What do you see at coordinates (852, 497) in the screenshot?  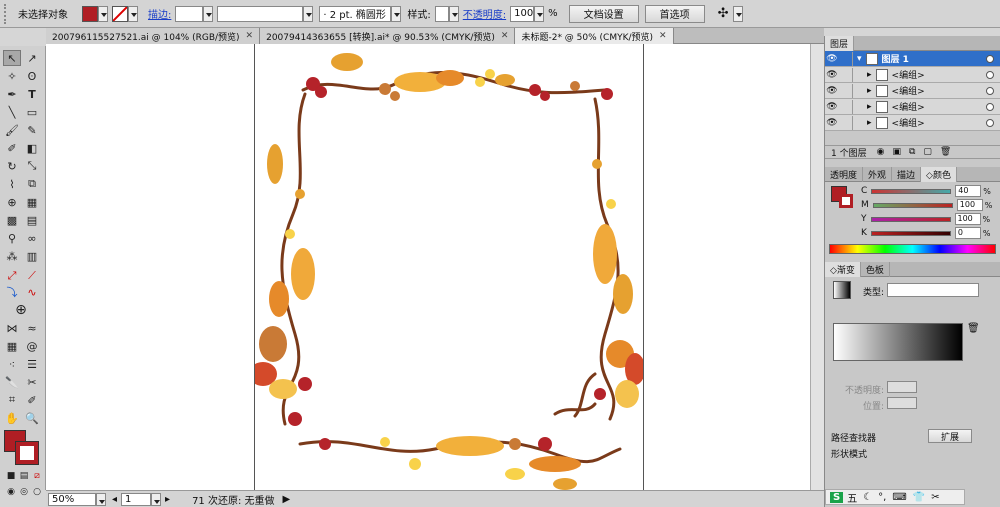 I see `ime-mode-icon: 五` at bounding box center [852, 497].